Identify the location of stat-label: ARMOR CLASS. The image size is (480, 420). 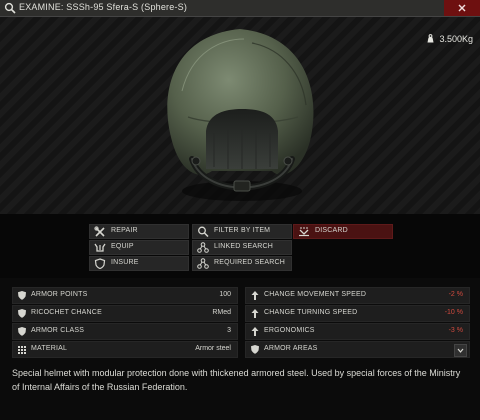
(58, 330).